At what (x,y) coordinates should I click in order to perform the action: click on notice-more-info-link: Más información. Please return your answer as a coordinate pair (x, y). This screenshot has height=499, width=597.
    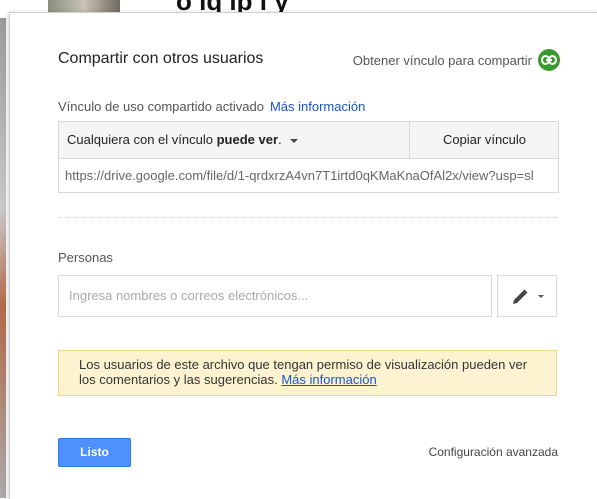
    Looking at the image, I should click on (328, 379).